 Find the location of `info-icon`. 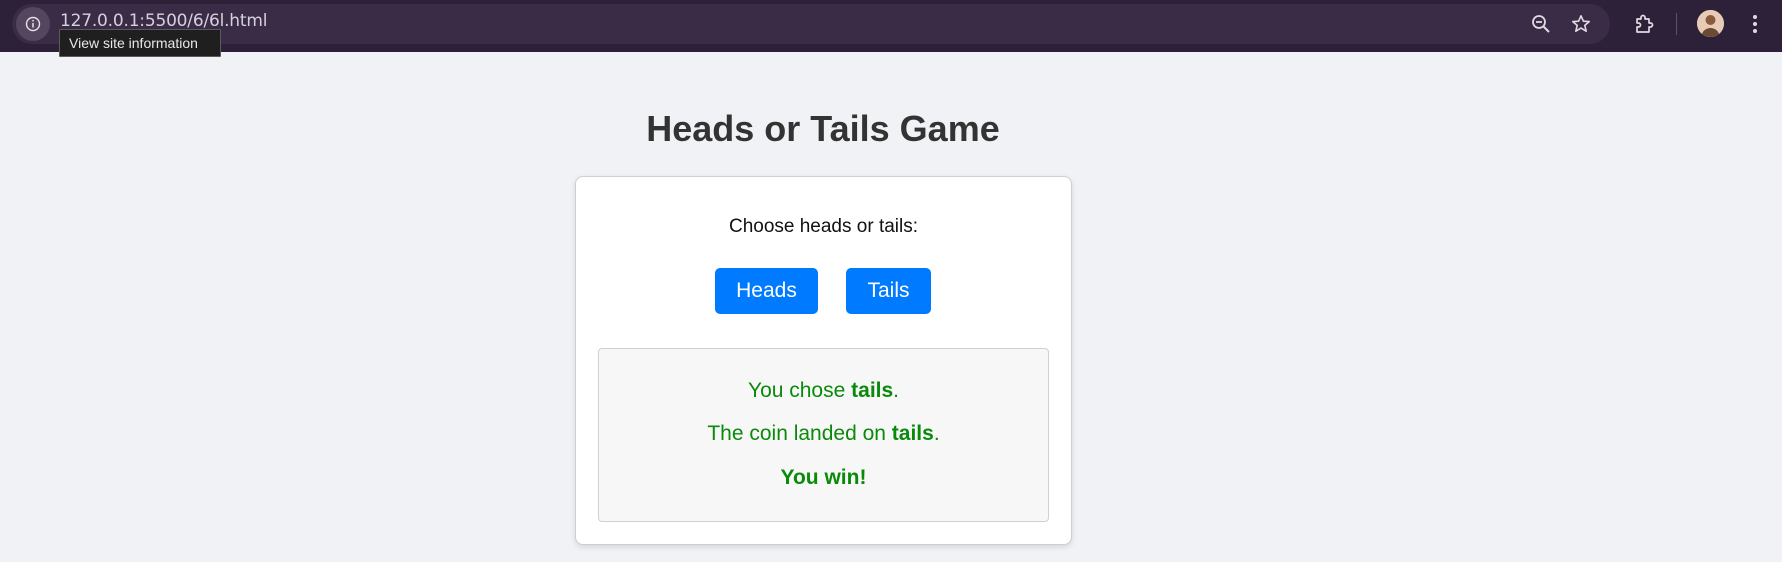

info-icon is located at coordinates (33, 24).